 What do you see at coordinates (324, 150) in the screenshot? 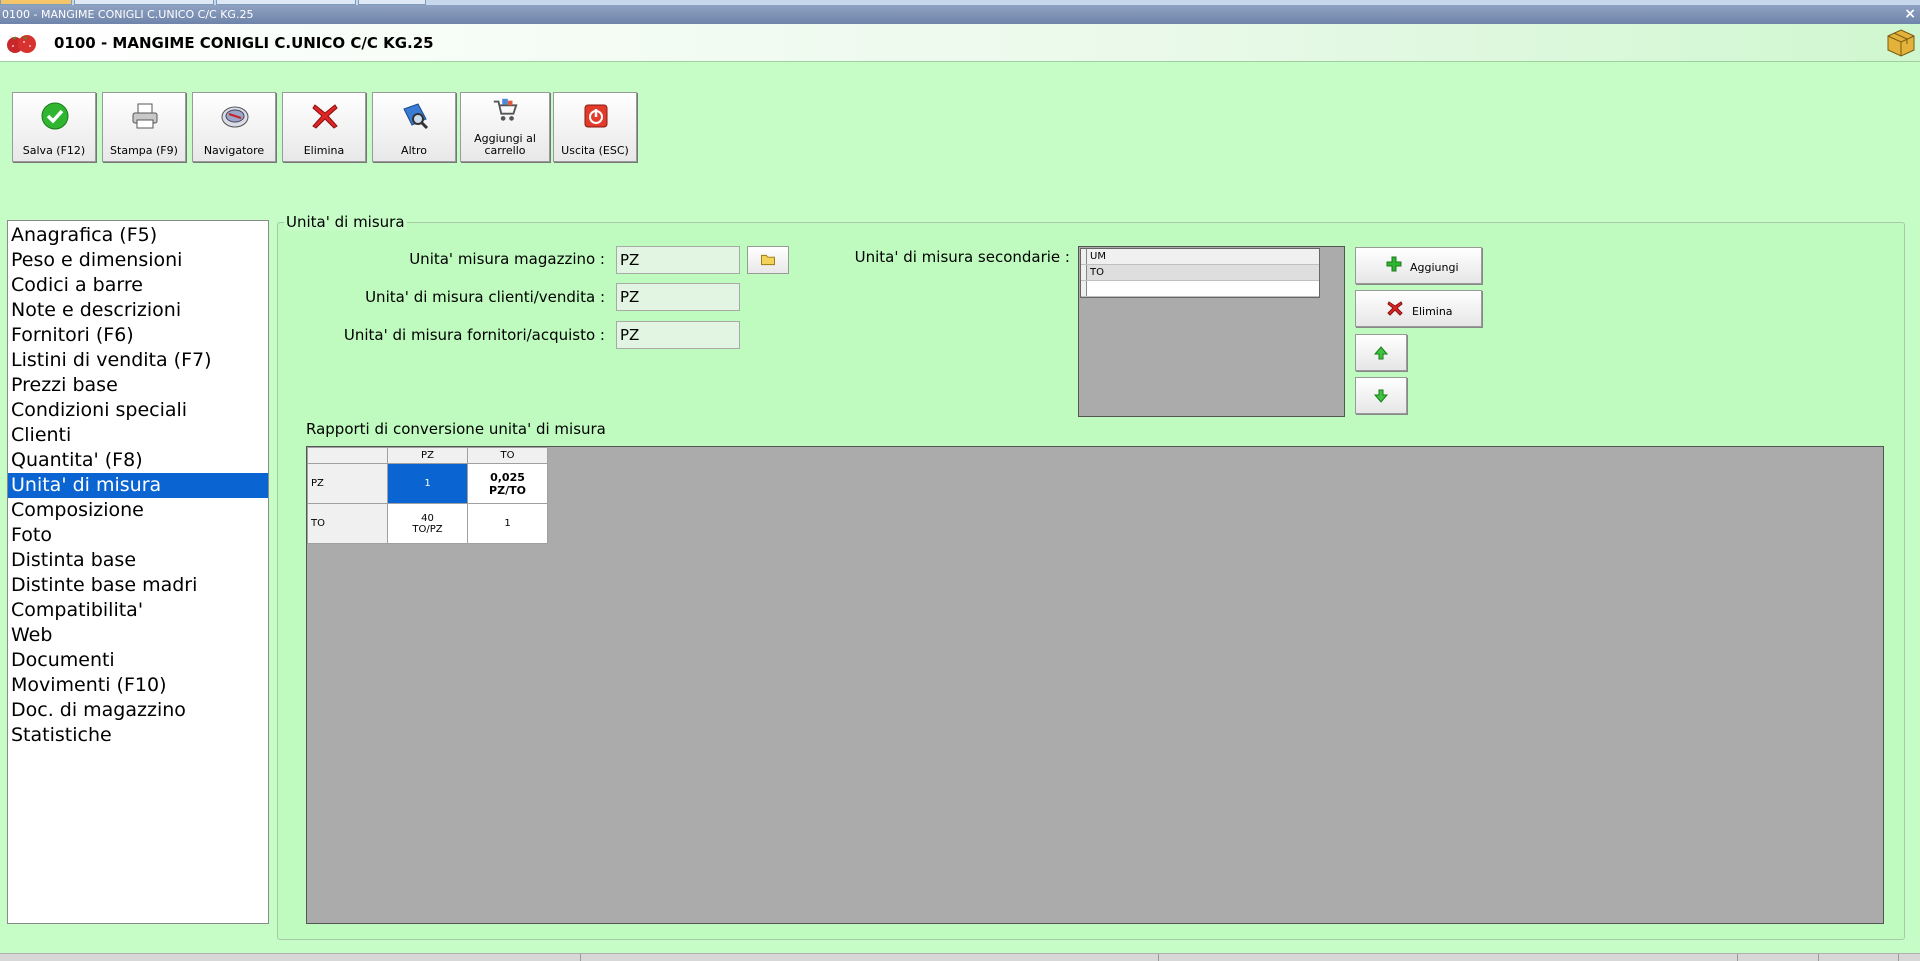
I see `delete-button-label: Elimina` at bounding box center [324, 150].